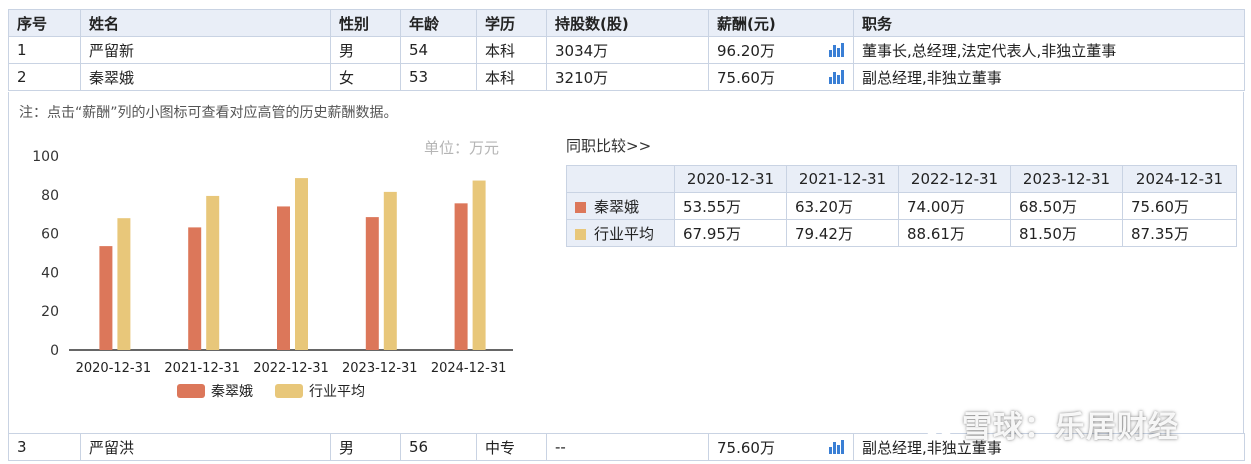 This screenshot has height=464, width=1251. I want to click on cell-no: 1, so click(44, 50).